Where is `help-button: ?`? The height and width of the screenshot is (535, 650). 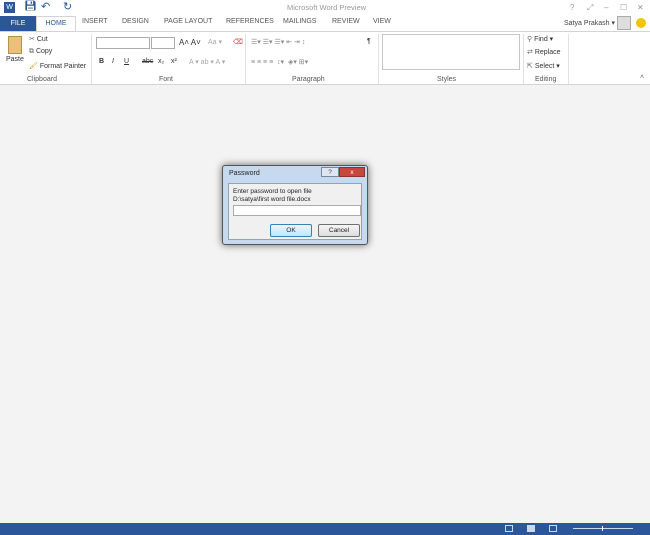
help-button: ? is located at coordinates (572, 7).